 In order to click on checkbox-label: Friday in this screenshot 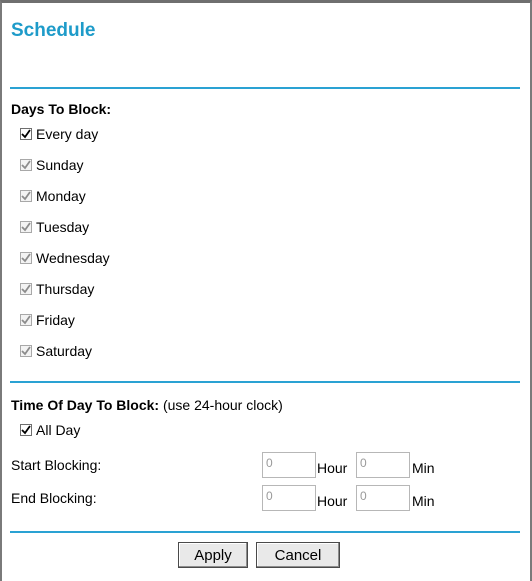, I will do `click(55, 320)`.